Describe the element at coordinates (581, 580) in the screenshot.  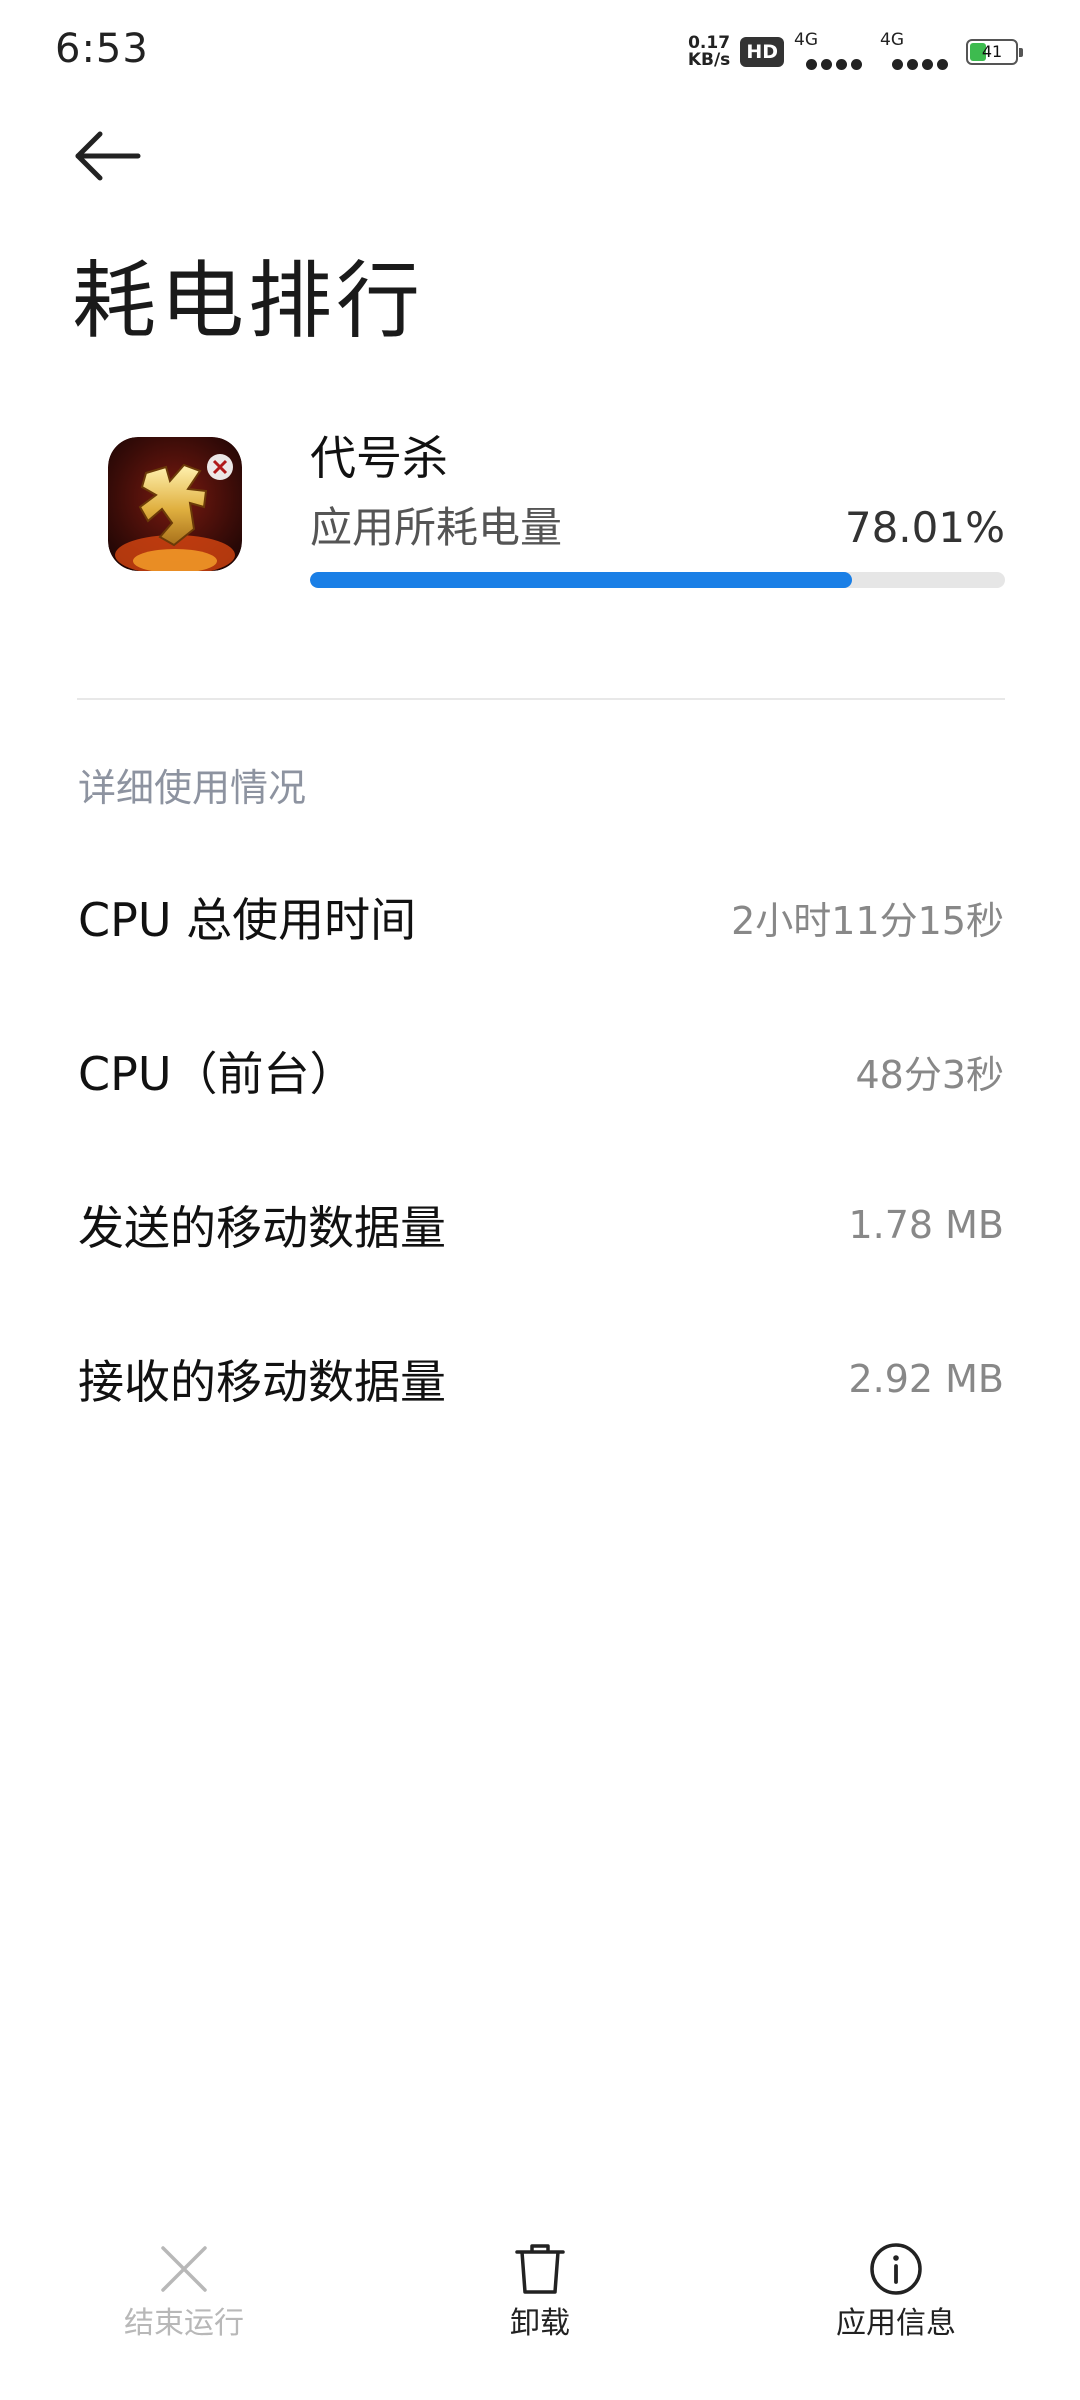
I see `usage-progress-fill` at that location.